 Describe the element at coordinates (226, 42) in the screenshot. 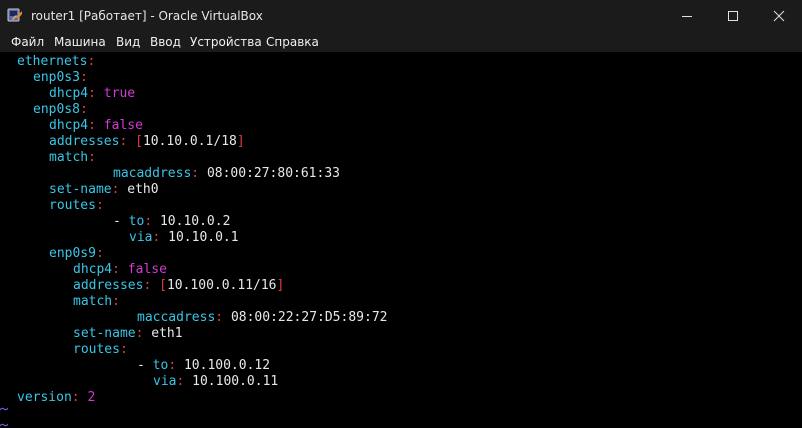

I see `menu-devices: Устройства` at that location.